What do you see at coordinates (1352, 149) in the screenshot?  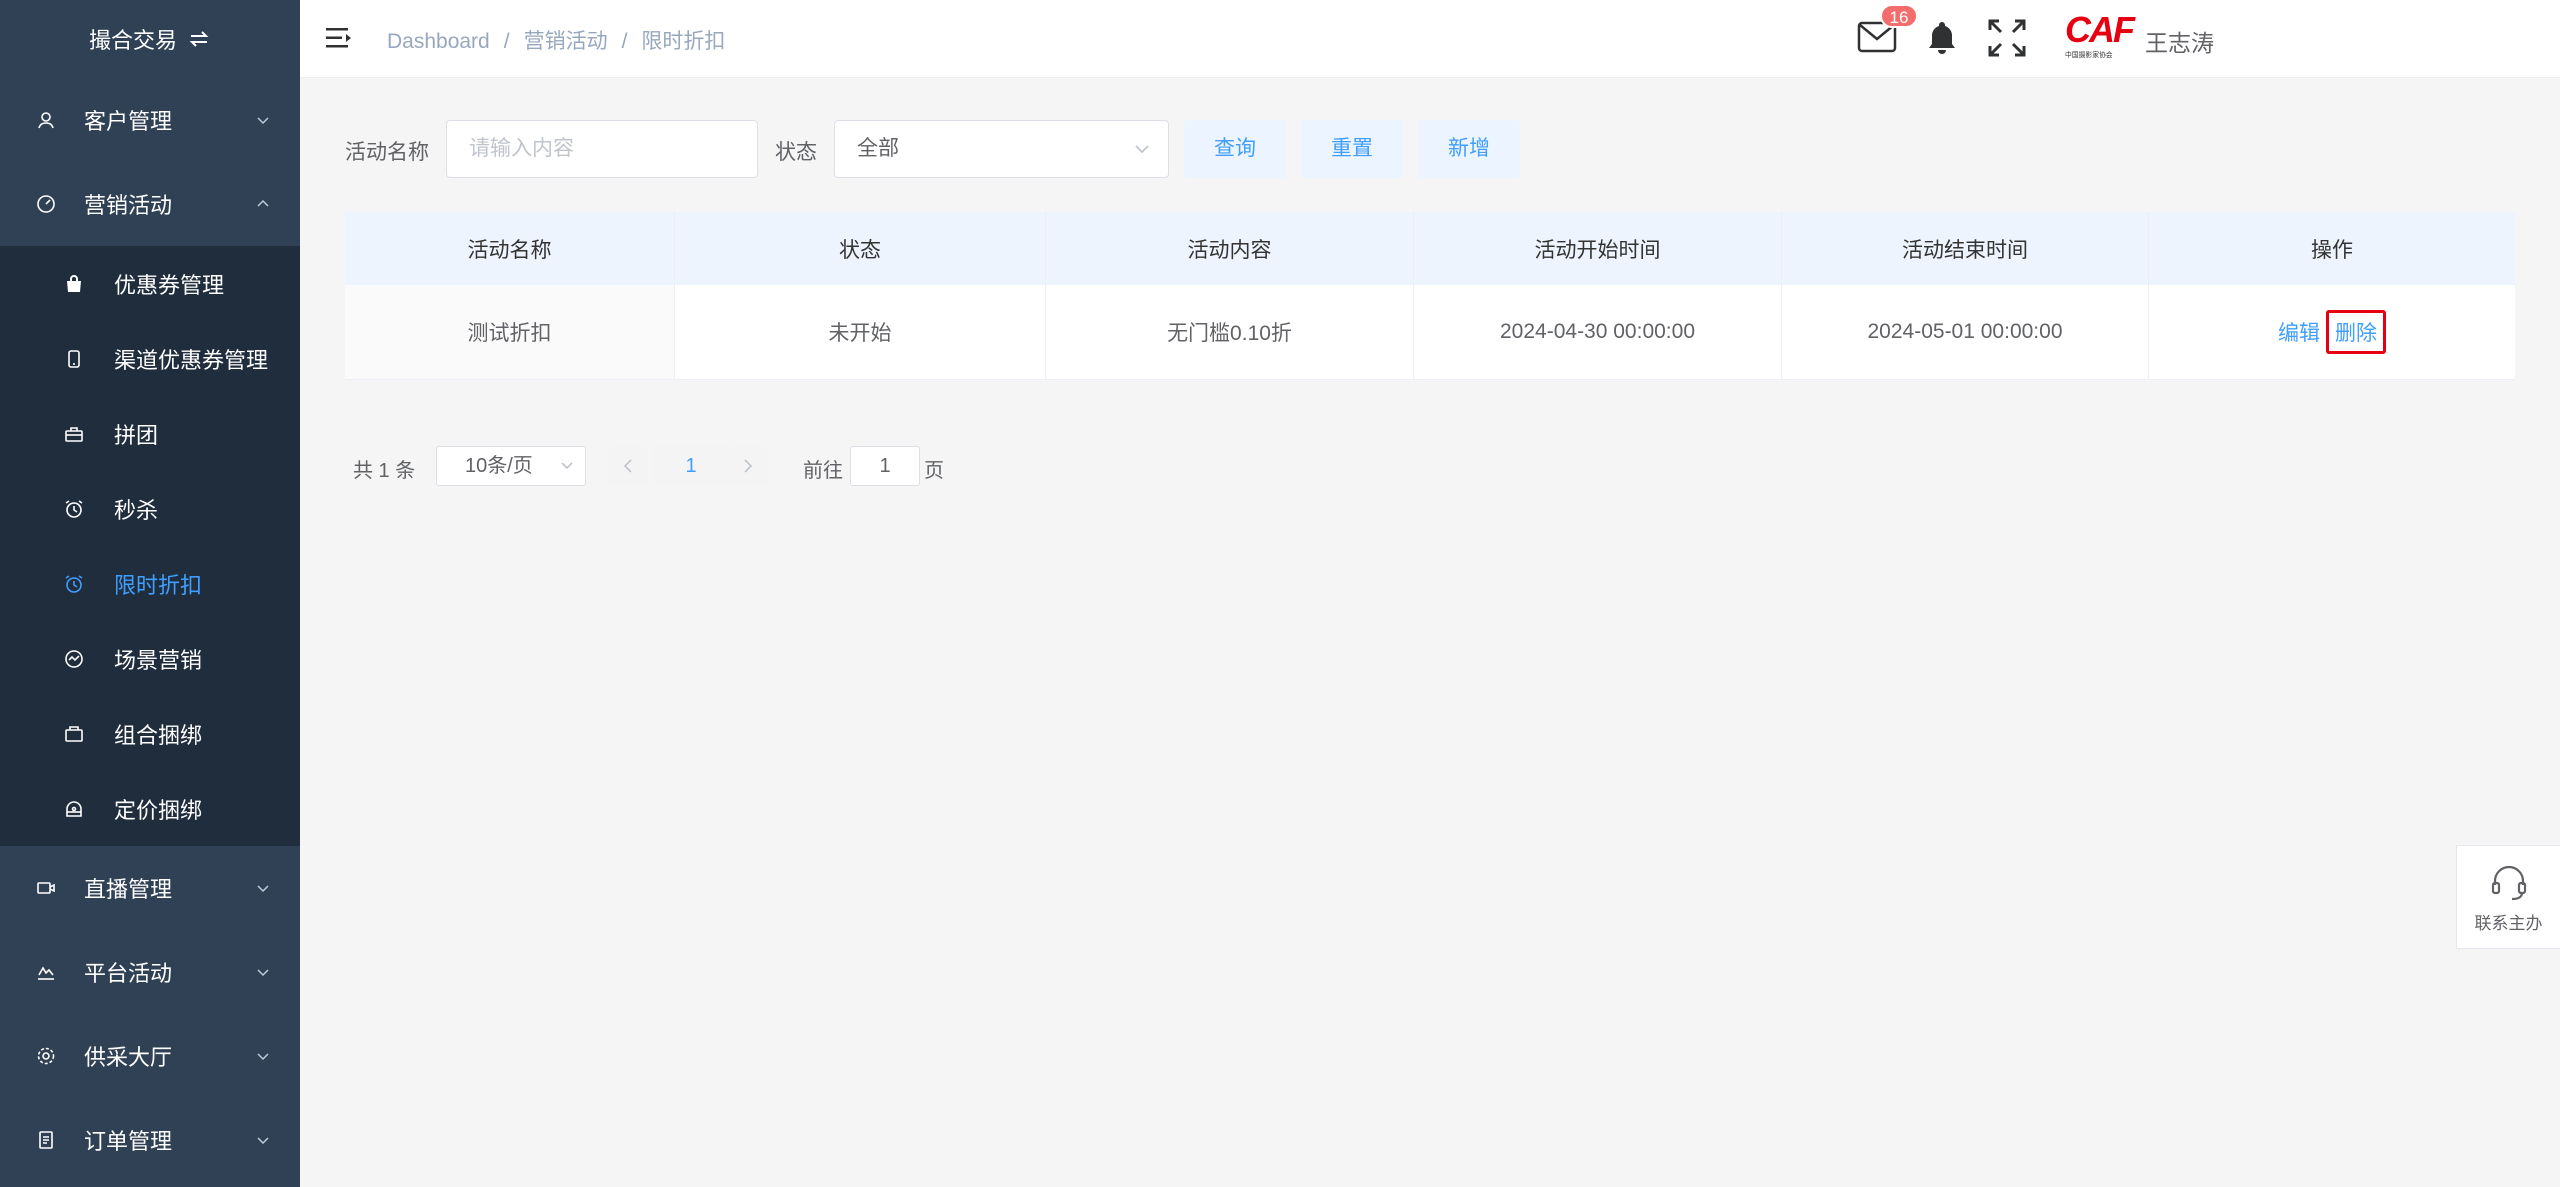 I see `reset-button: 重置` at bounding box center [1352, 149].